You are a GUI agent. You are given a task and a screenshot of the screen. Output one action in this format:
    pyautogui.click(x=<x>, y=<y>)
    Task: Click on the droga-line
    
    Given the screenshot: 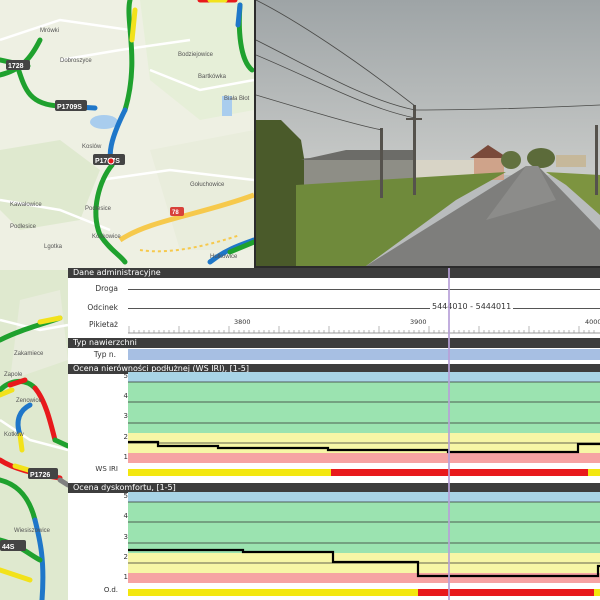 What is the action you would take?
    pyautogui.click(x=364, y=289)
    